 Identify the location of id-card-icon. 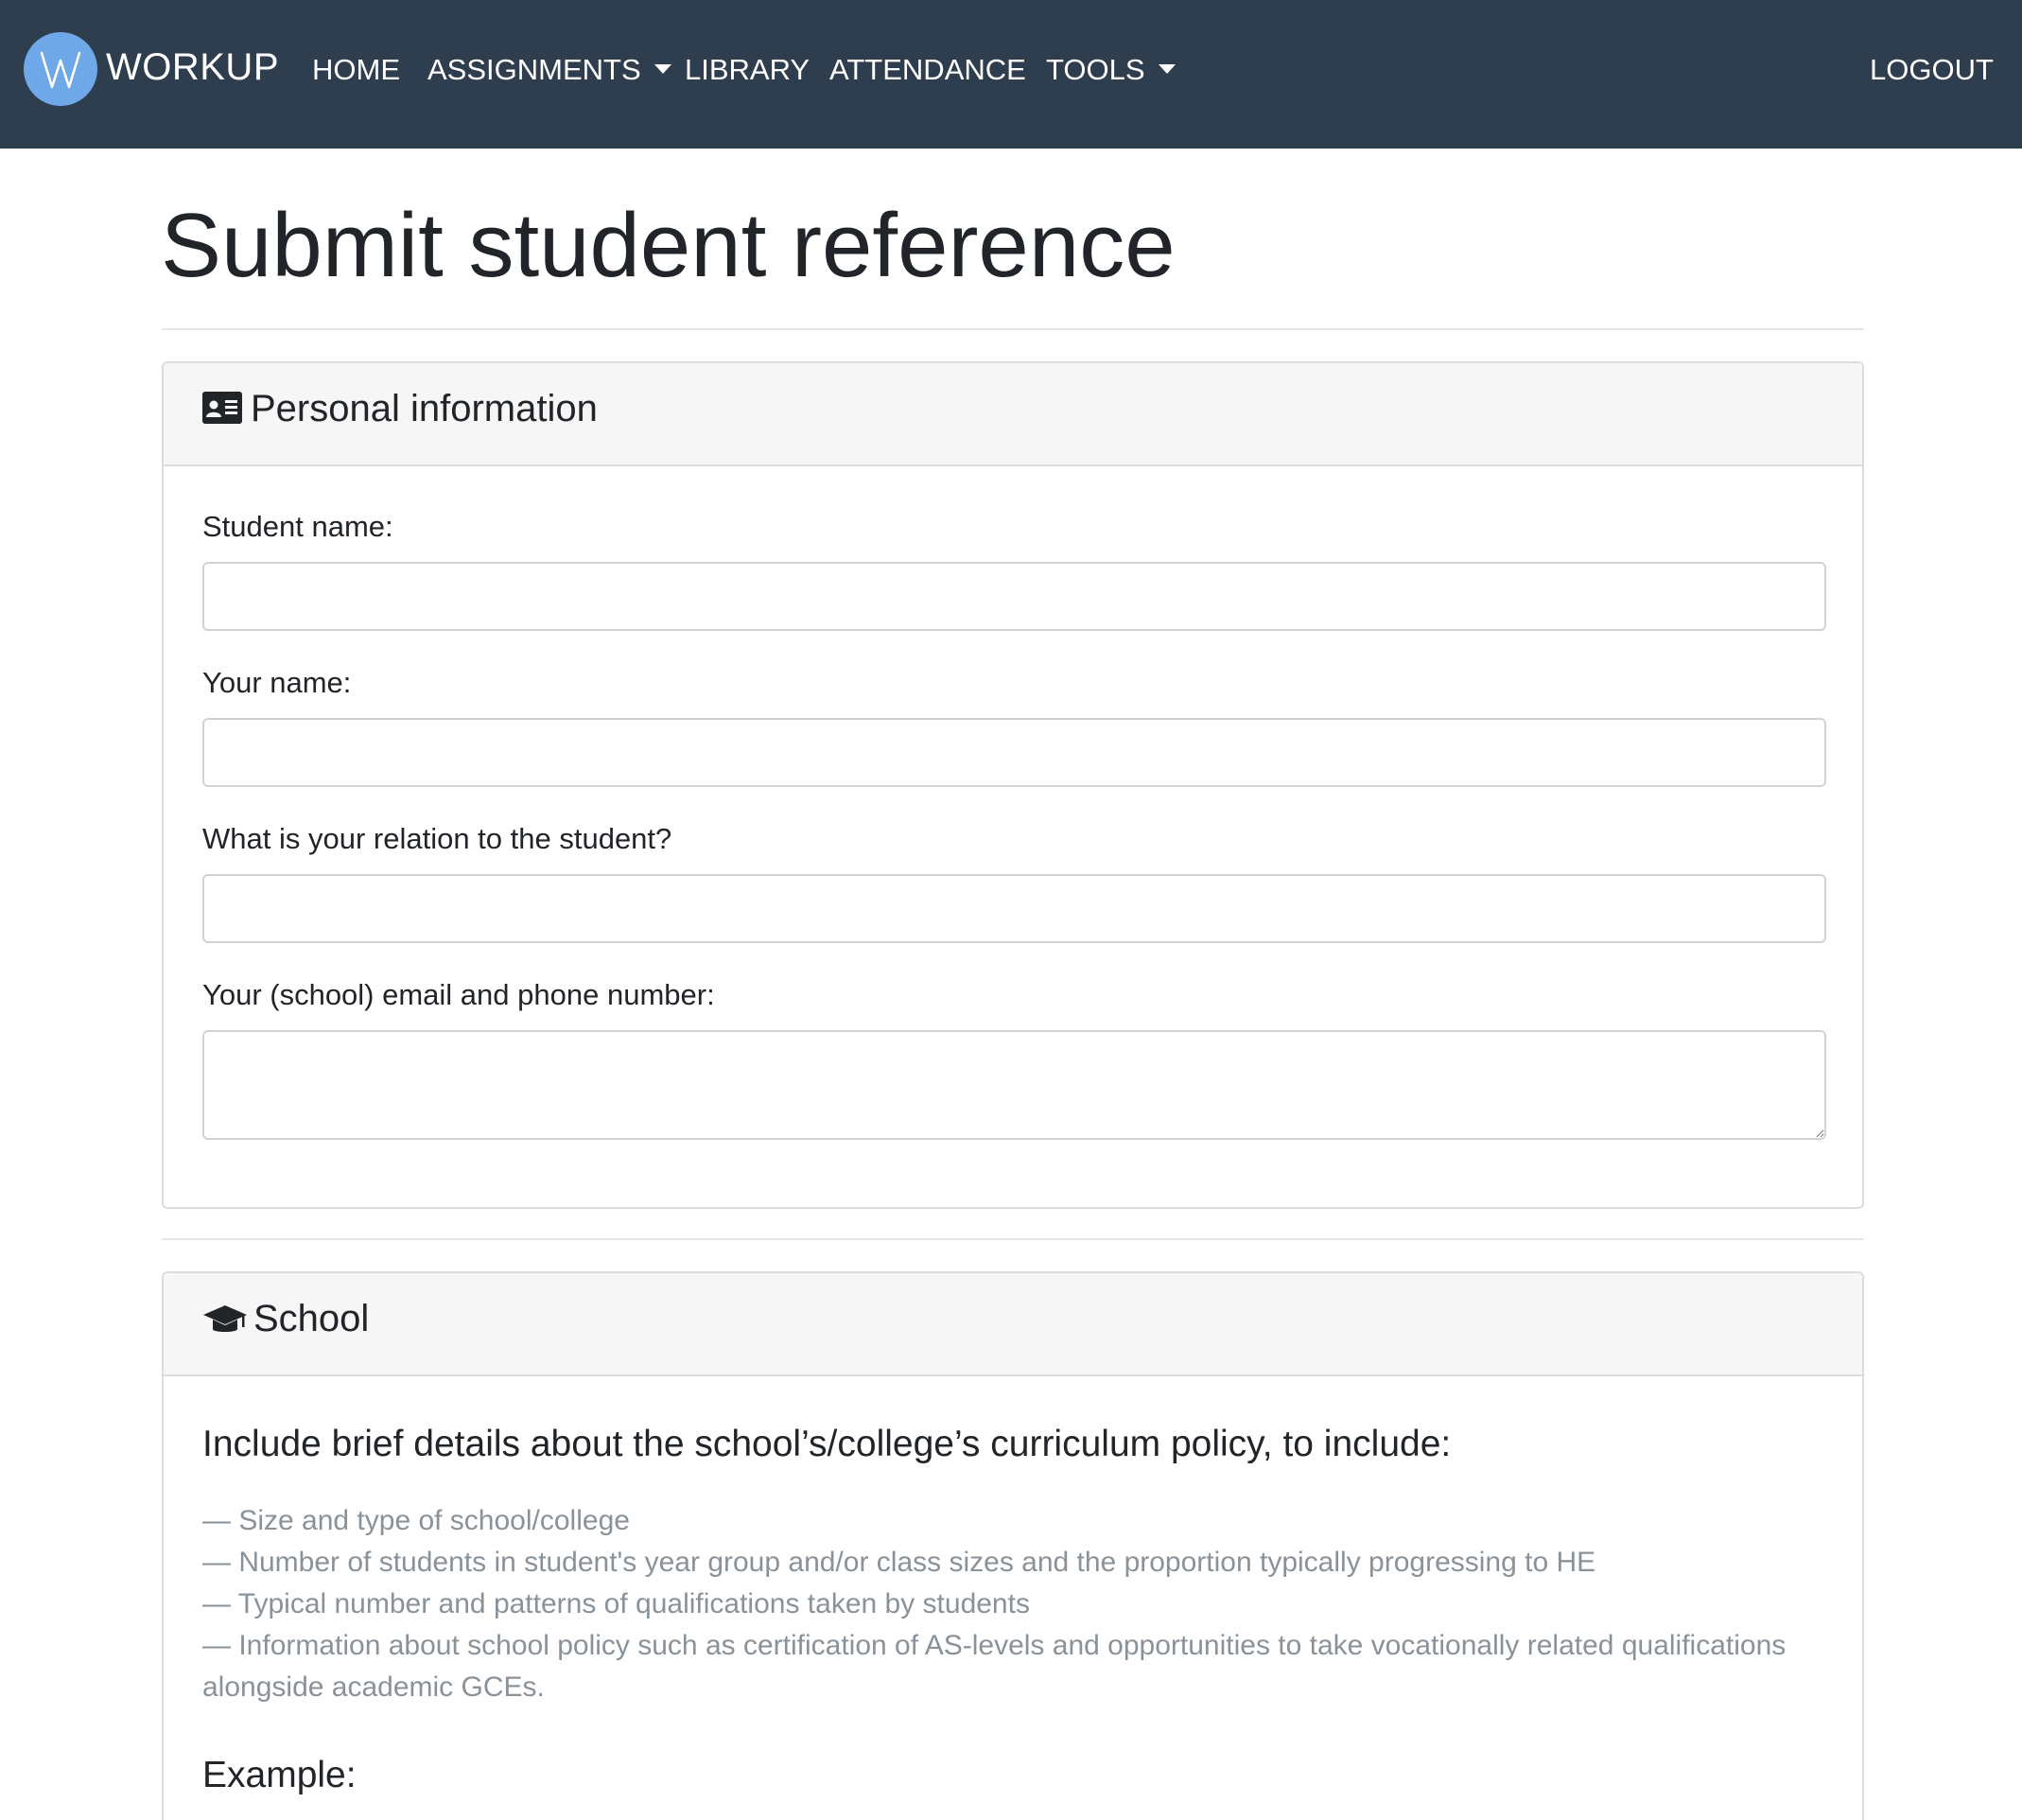
(222, 410).